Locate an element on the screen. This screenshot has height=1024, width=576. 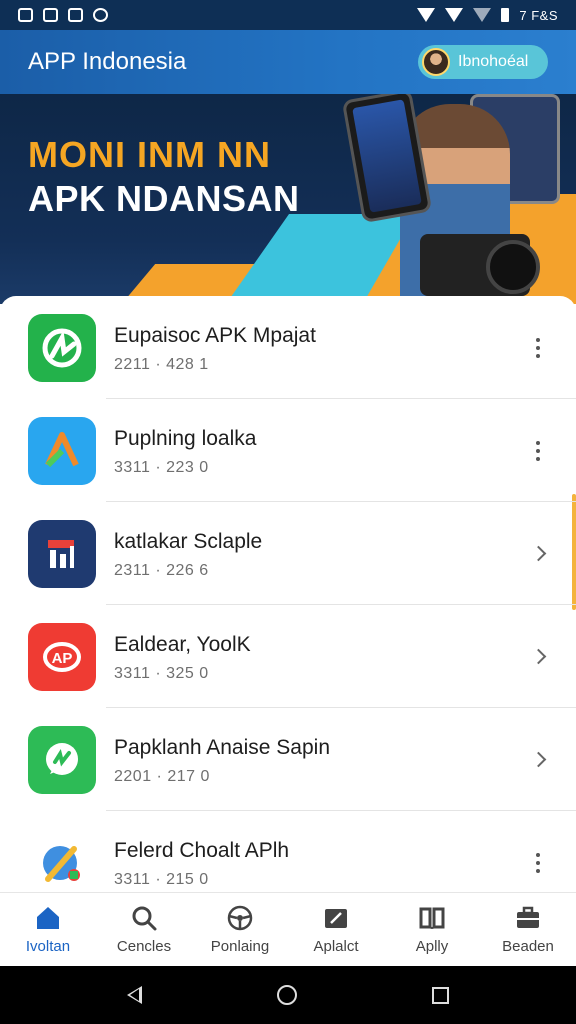
list-item: katlakar Sclaple 2311 · 226 6 is located at coordinates (288, 553).